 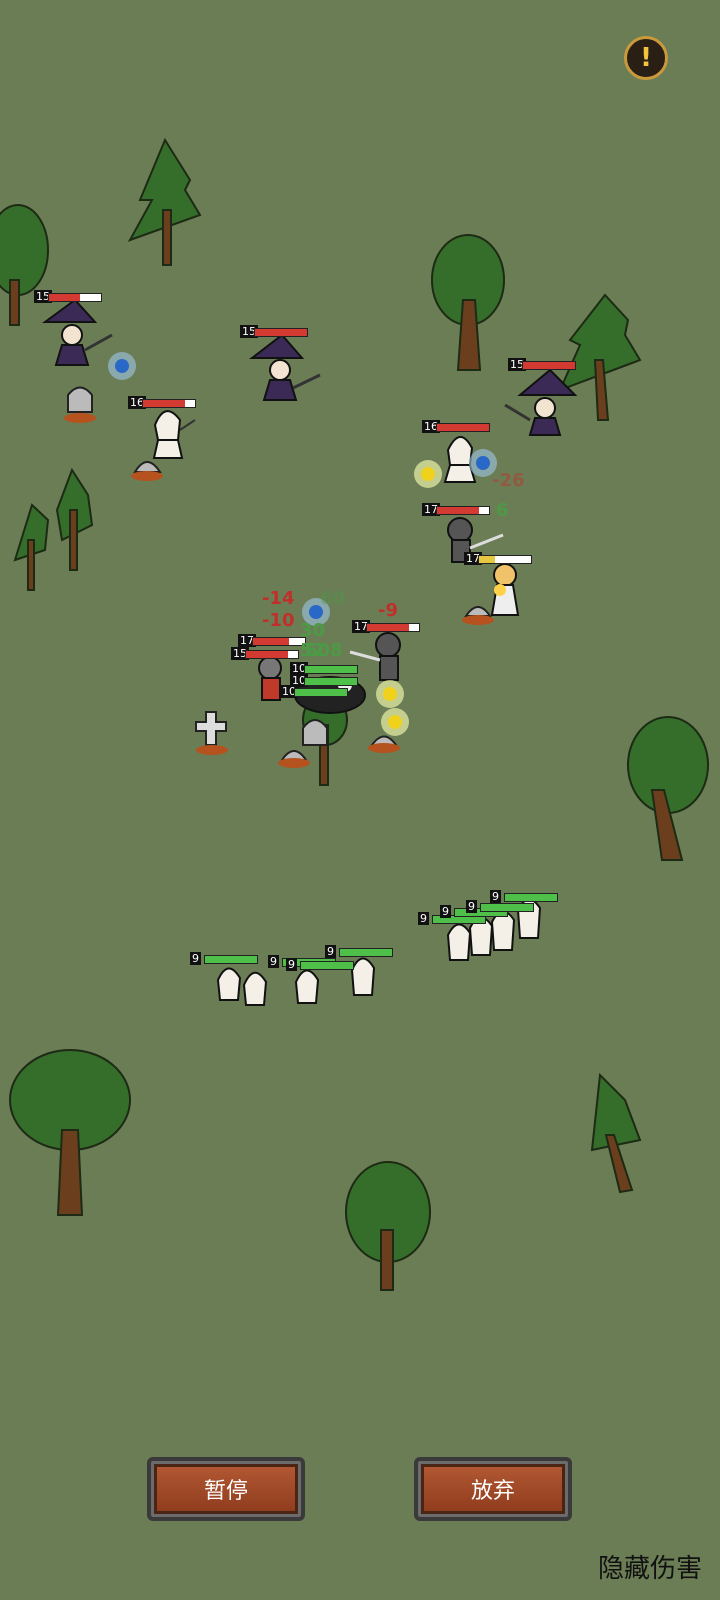 What do you see at coordinates (324, 650) in the screenshot?
I see `damage-number: 608` at bounding box center [324, 650].